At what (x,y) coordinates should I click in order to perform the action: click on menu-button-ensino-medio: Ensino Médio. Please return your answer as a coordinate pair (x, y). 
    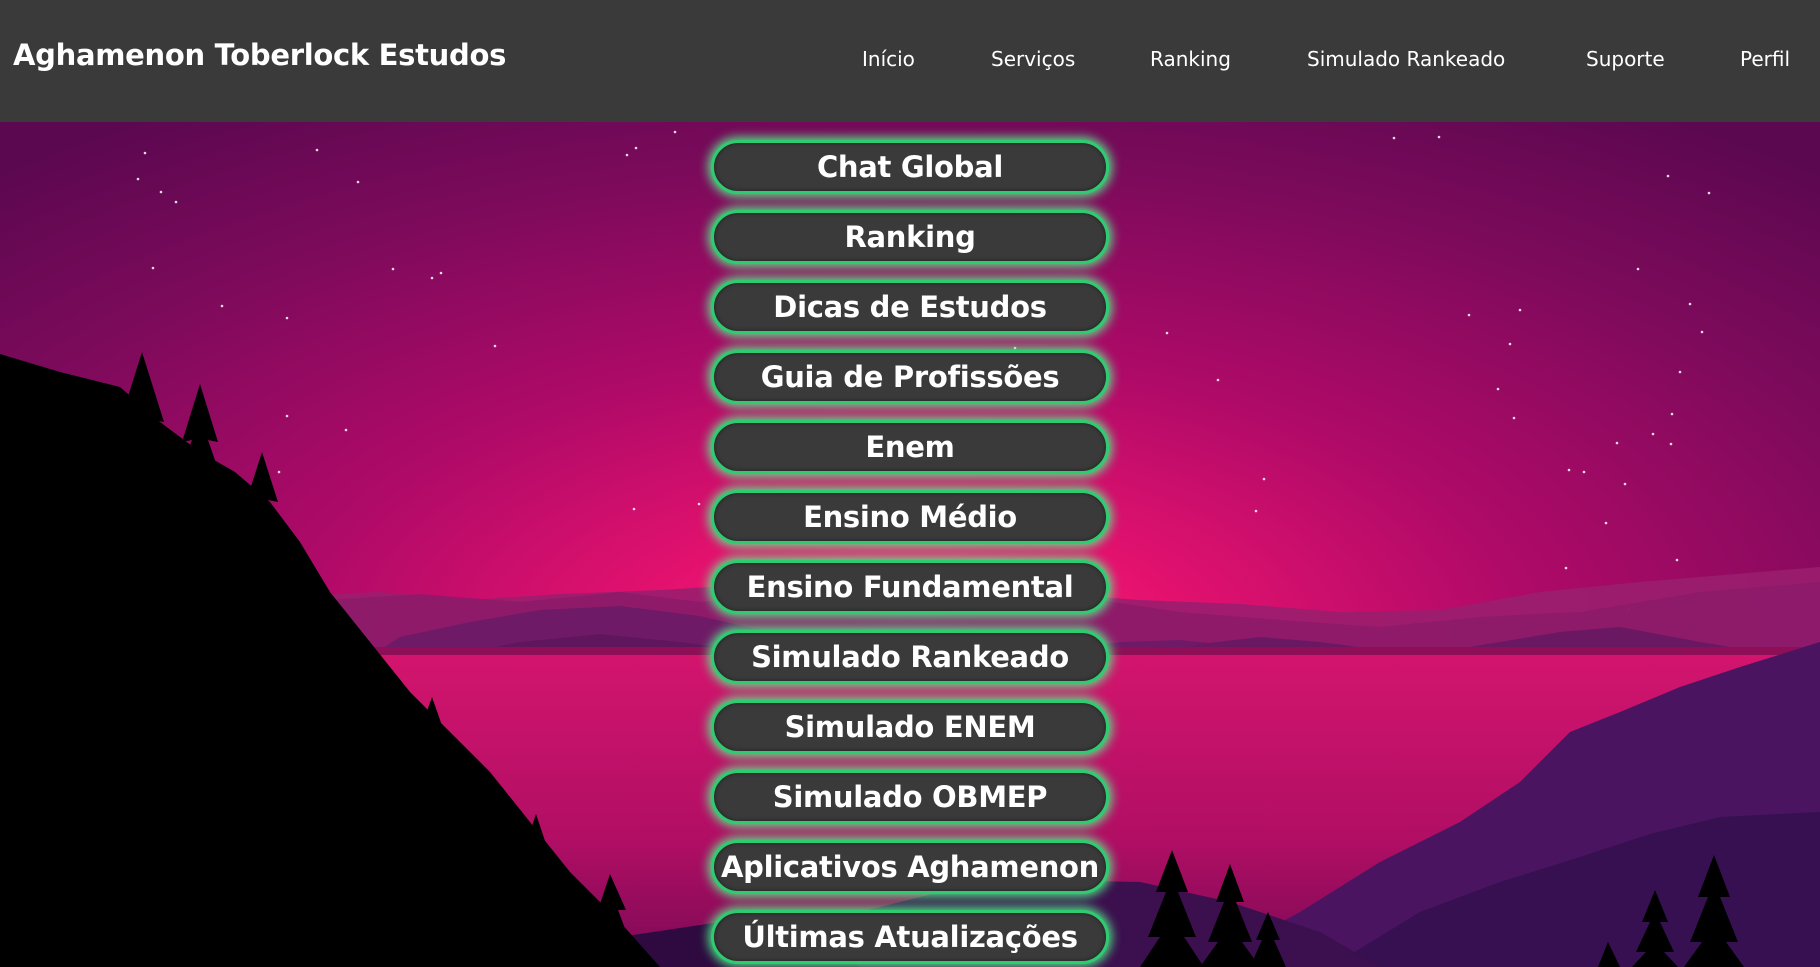
    Looking at the image, I should click on (910, 517).